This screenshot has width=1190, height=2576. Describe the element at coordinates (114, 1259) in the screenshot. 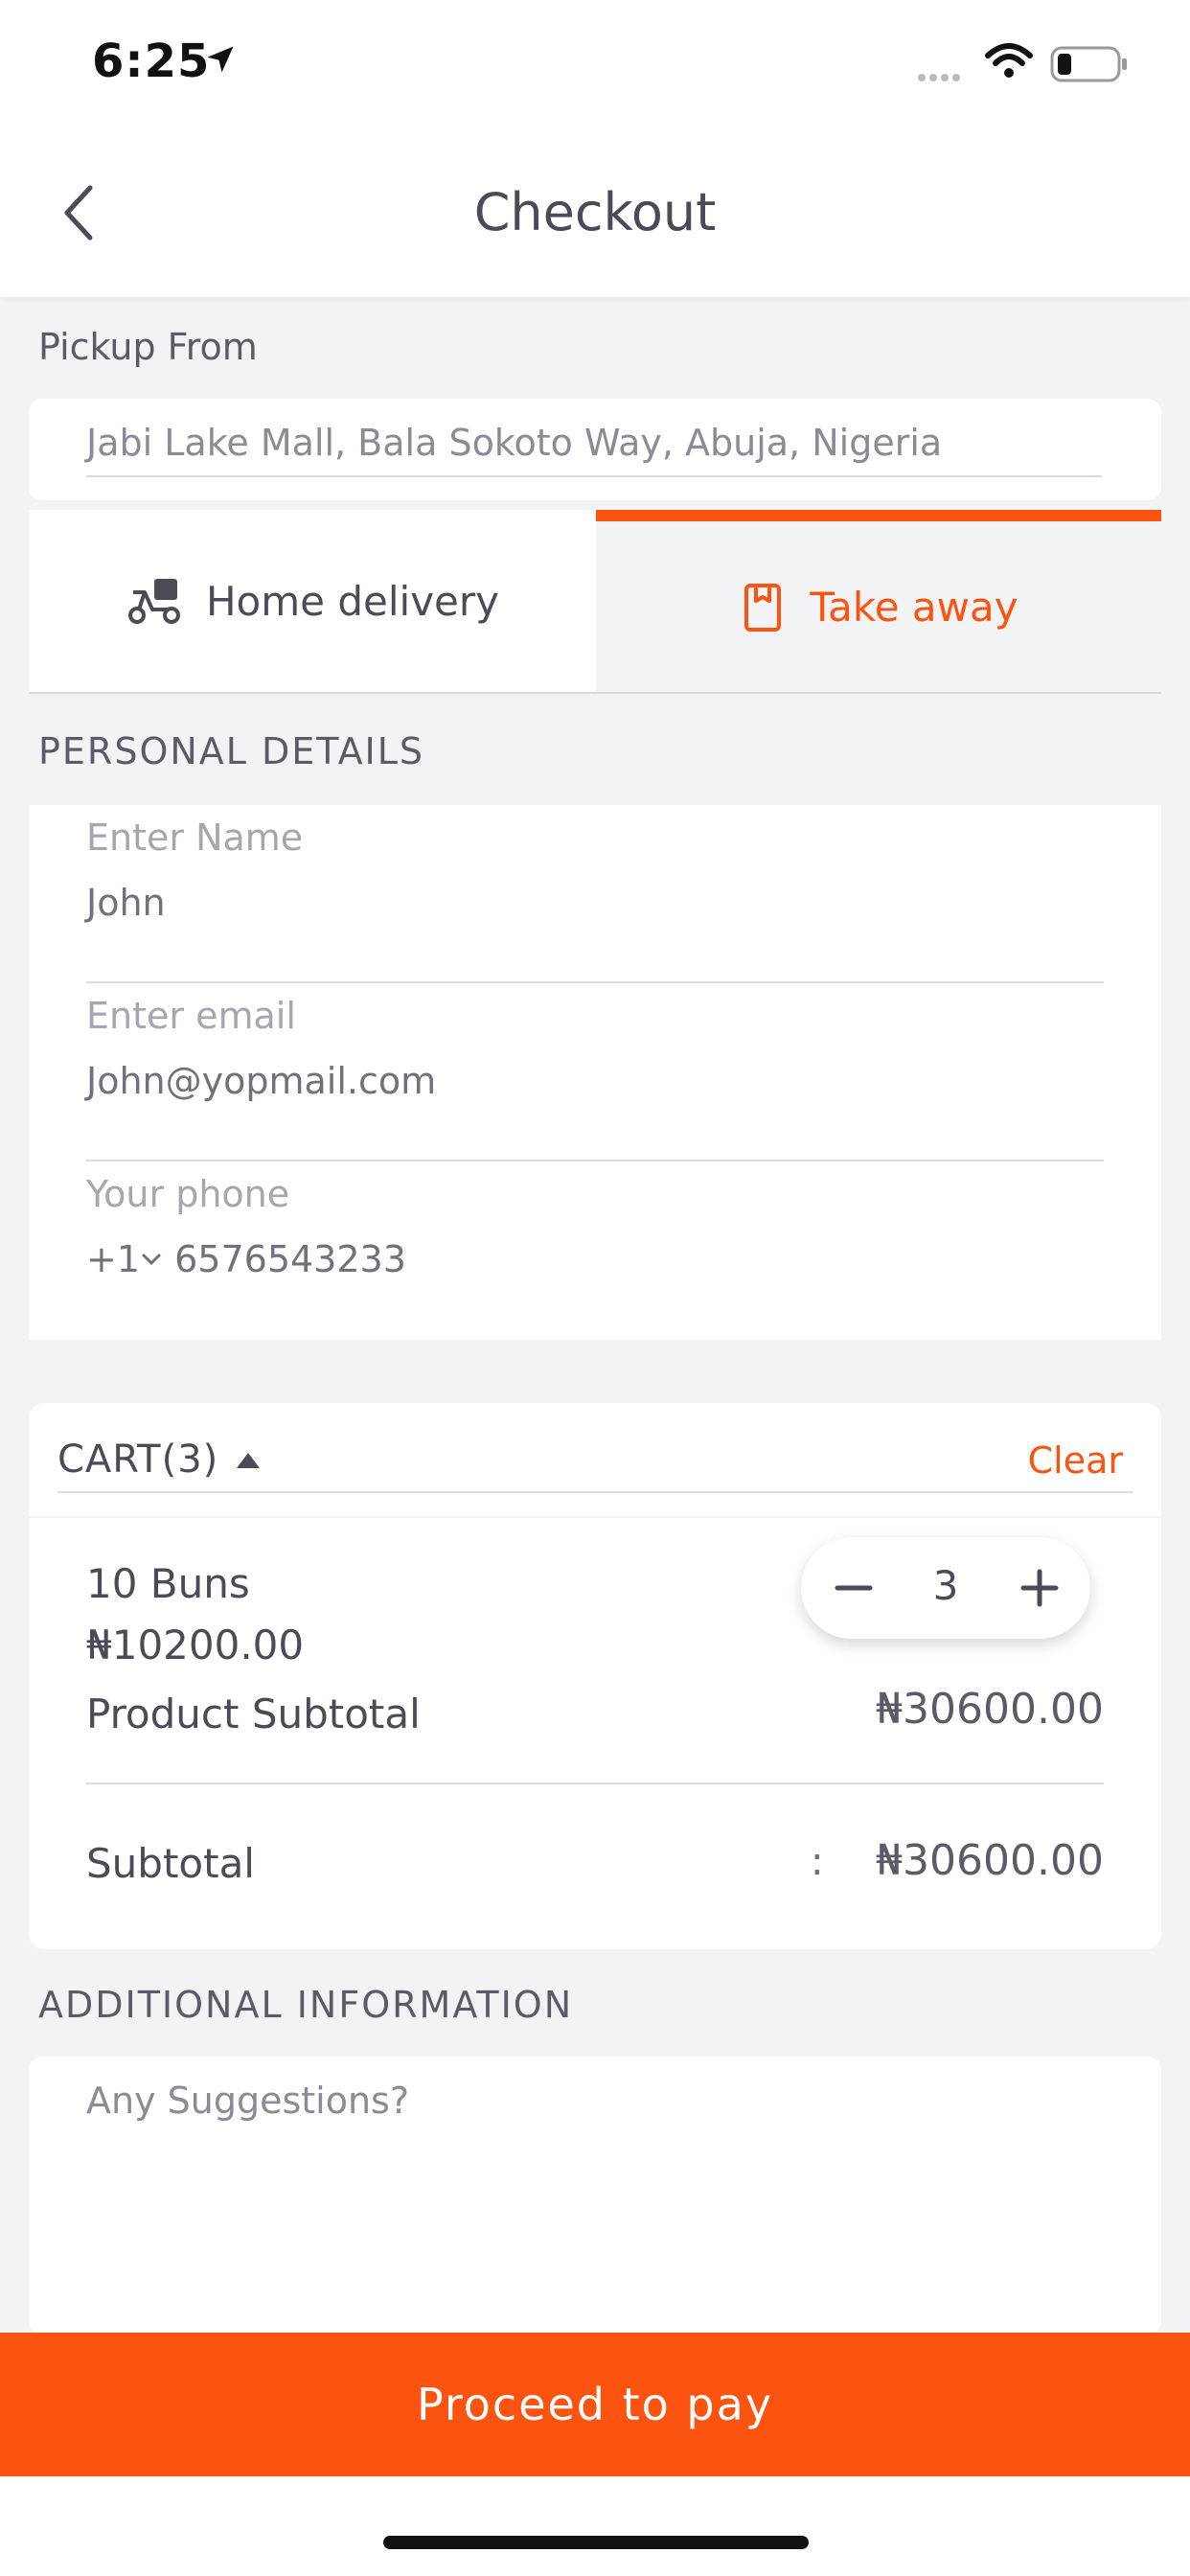

I see `country-code: +1` at that location.